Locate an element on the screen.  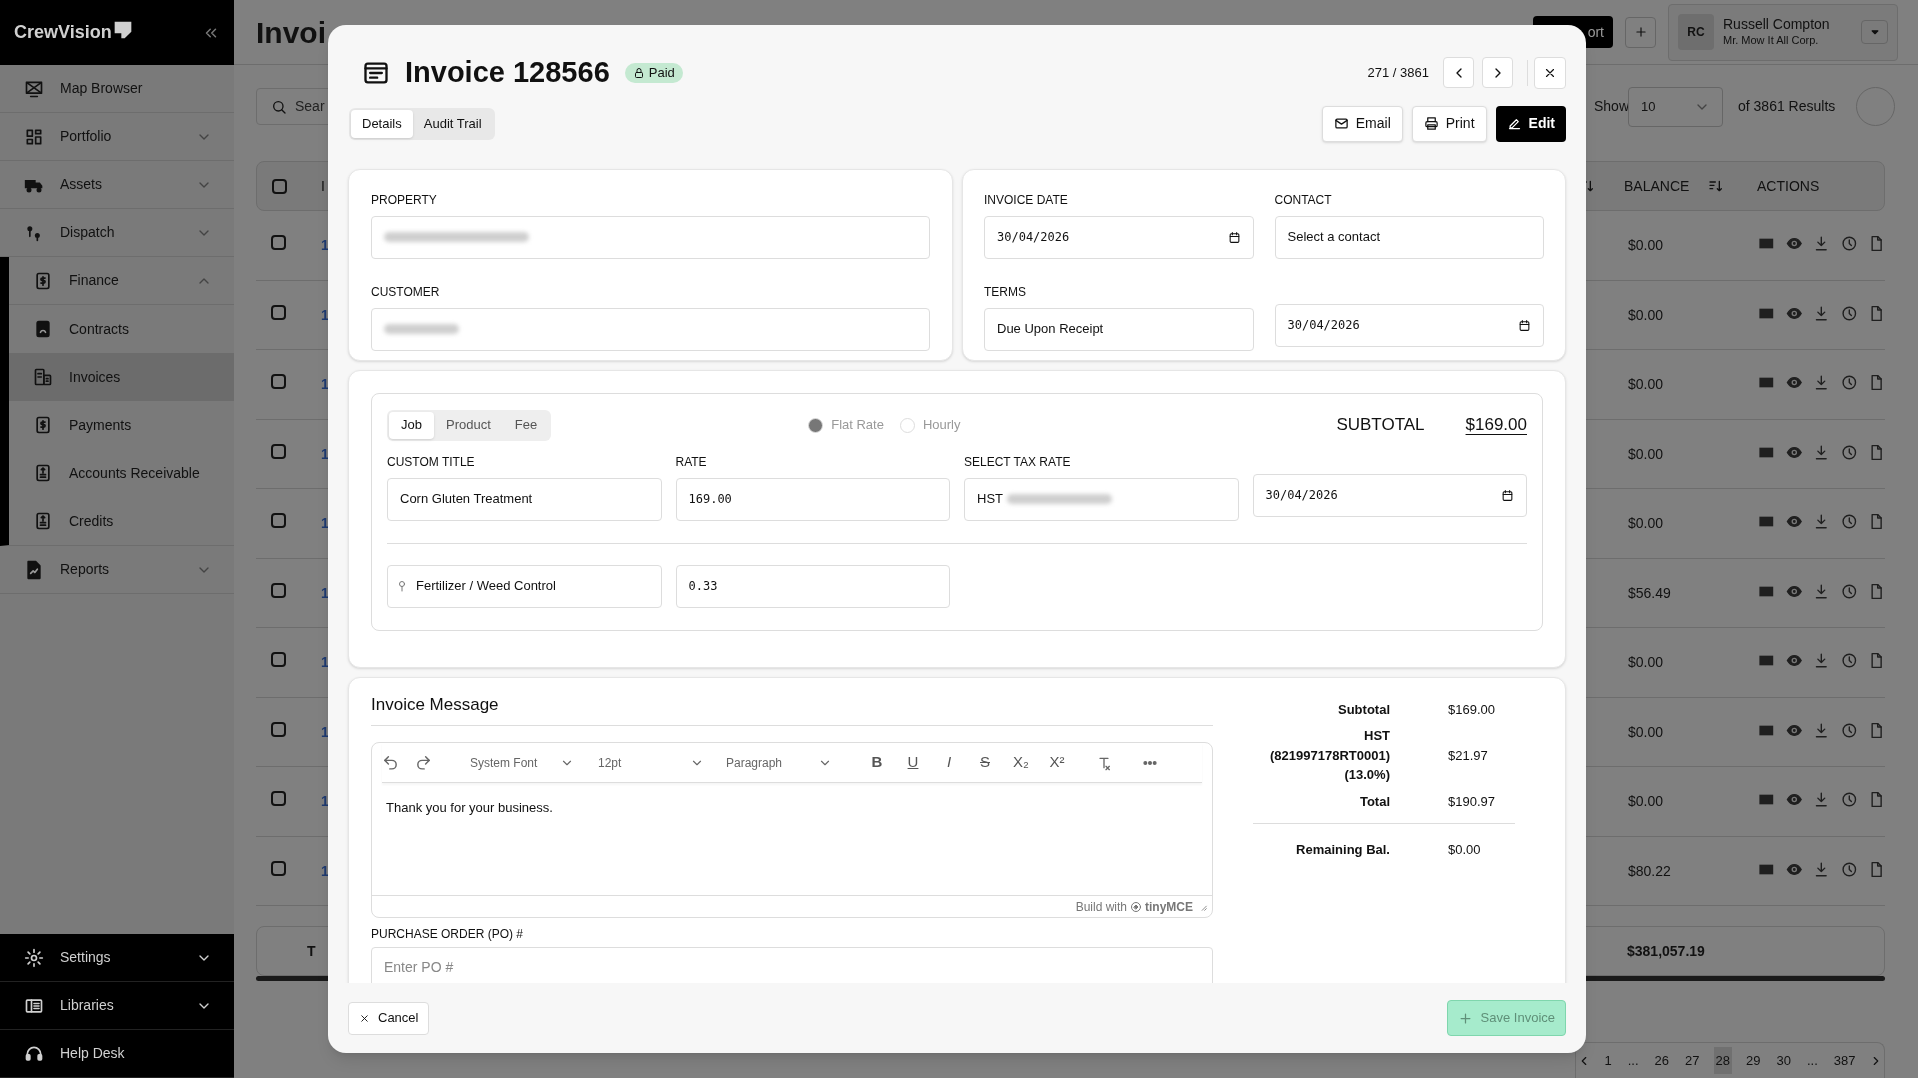
type-tab: Job is located at coordinates (411, 425).